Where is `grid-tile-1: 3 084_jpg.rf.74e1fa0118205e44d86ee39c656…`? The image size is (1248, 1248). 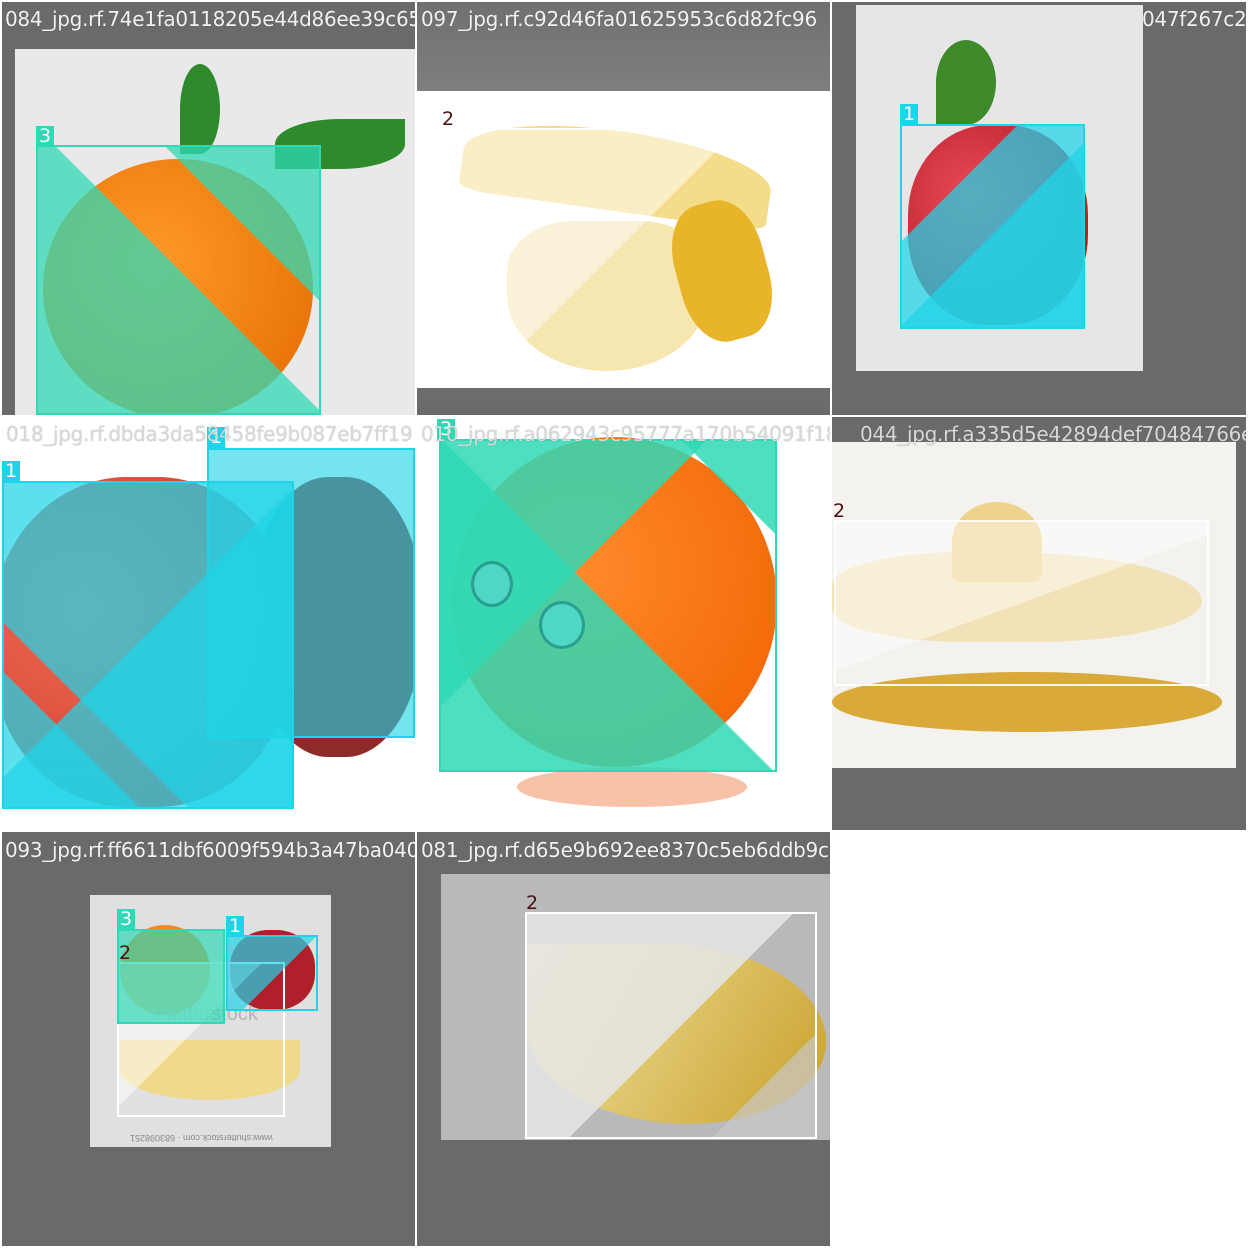
grid-tile-1: 3 084_jpg.rf.74e1fa0118205e44d86ee39c656… is located at coordinates (208, 208).